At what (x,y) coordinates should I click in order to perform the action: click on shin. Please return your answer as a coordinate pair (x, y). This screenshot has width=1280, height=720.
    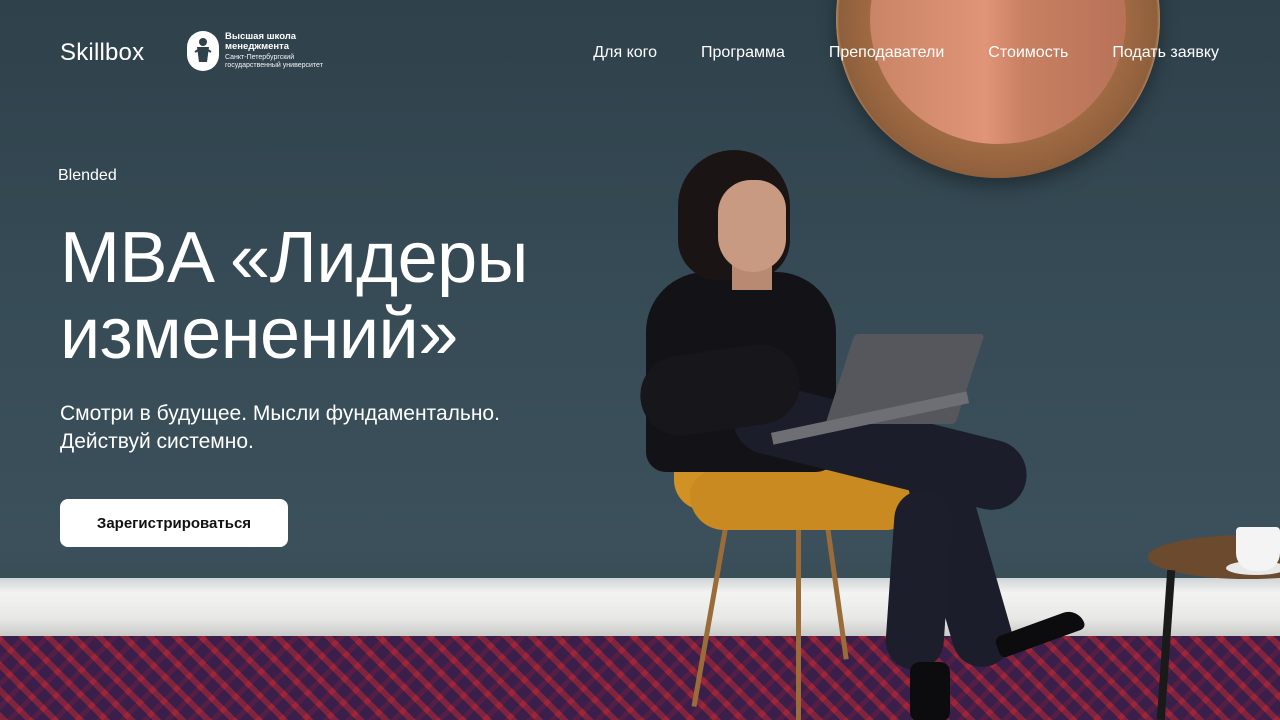
    Looking at the image, I should click on (919, 580).